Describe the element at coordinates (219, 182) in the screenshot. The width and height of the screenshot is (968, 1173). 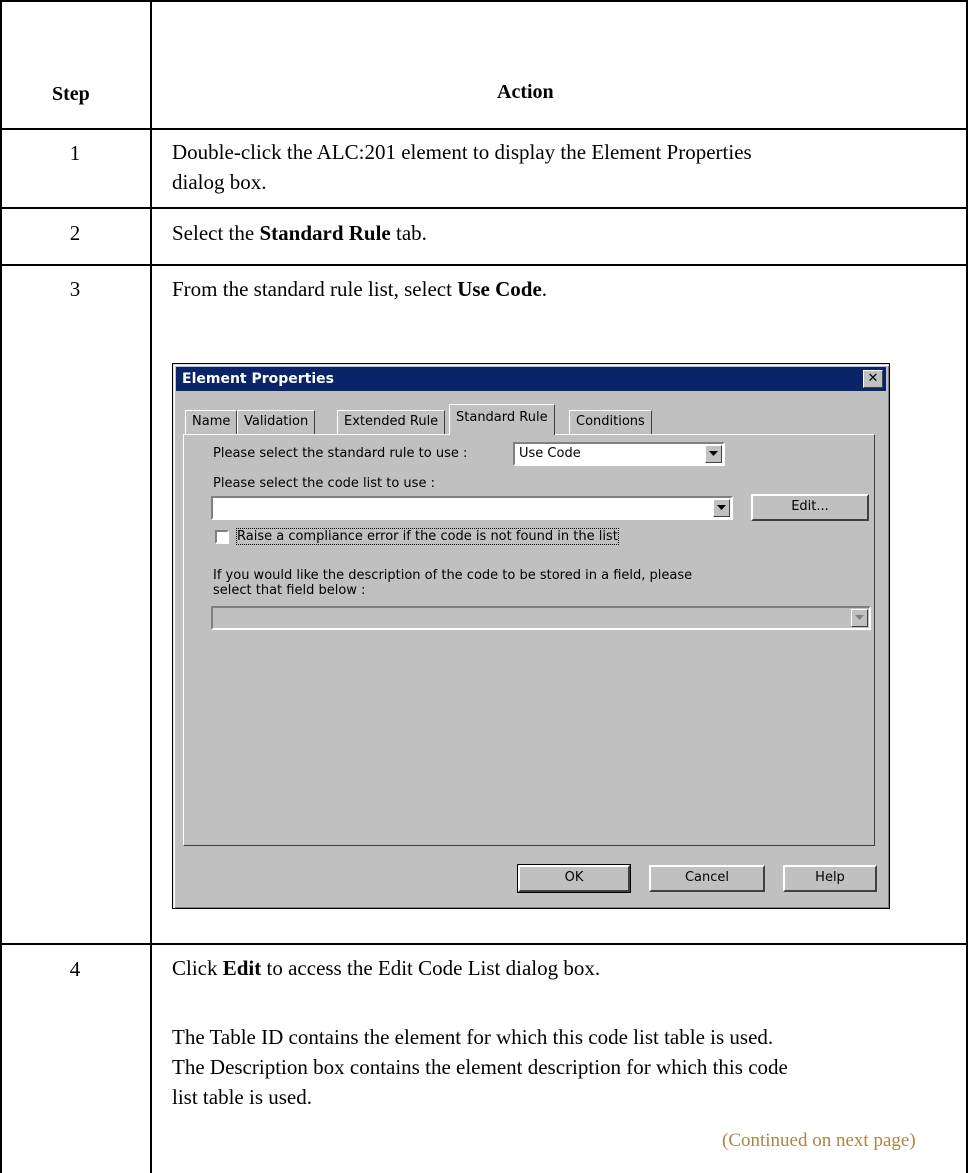
I see `step-1-line2: dialog box.` at that location.